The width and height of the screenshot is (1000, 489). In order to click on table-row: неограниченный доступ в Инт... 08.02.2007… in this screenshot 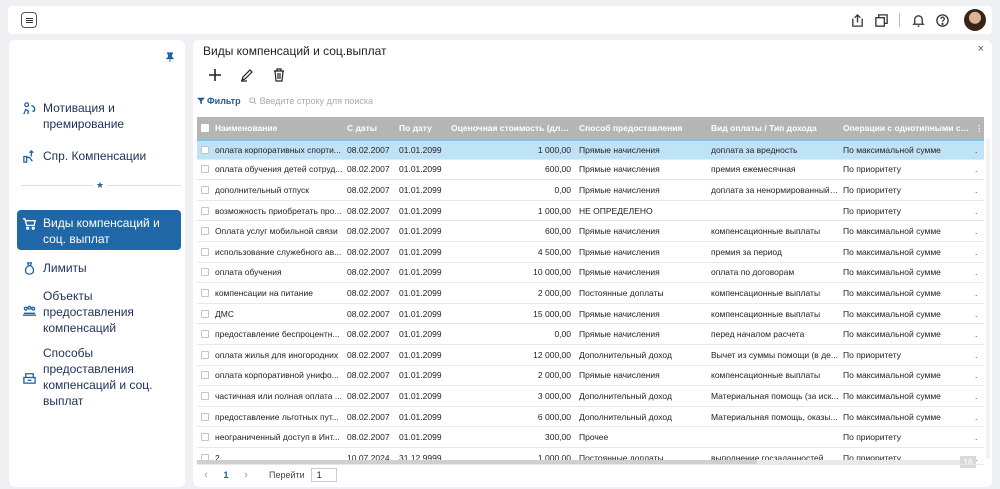, I will do `click(590, 437)`.